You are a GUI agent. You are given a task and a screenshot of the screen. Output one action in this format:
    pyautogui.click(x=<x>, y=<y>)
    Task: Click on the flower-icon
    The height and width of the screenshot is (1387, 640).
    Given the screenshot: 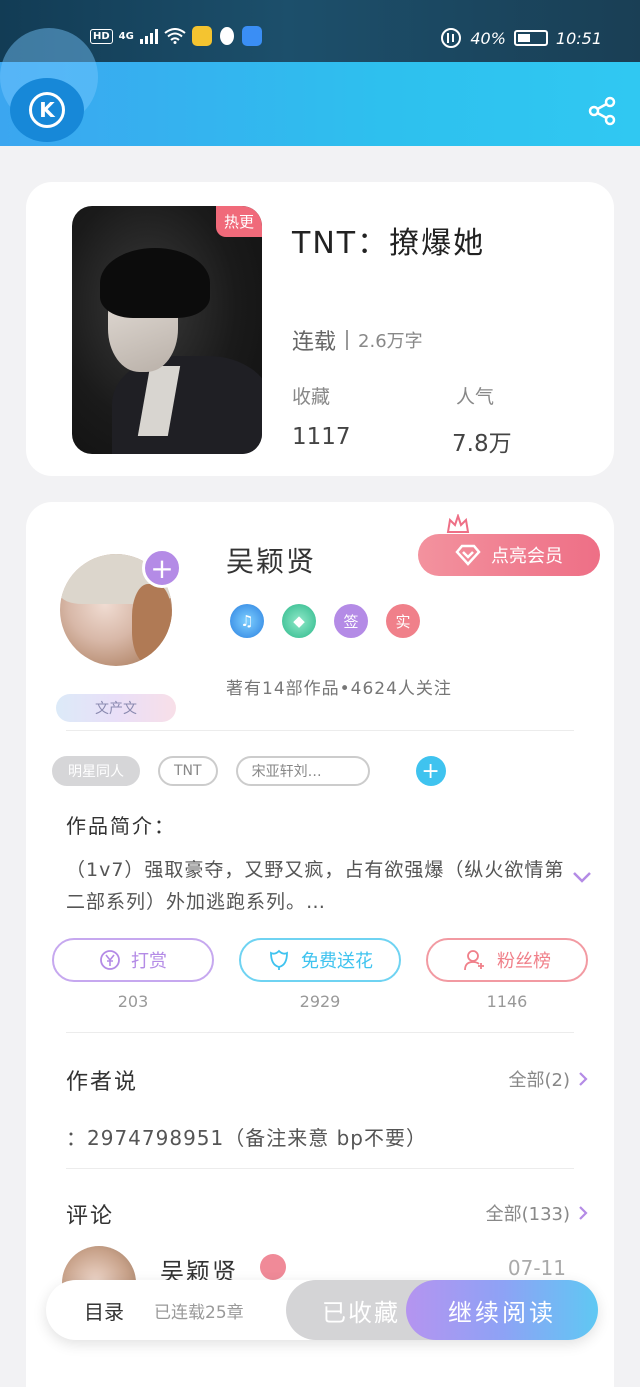 What is the action you would take?
    pyautogui.click(x=279, y=959)
    